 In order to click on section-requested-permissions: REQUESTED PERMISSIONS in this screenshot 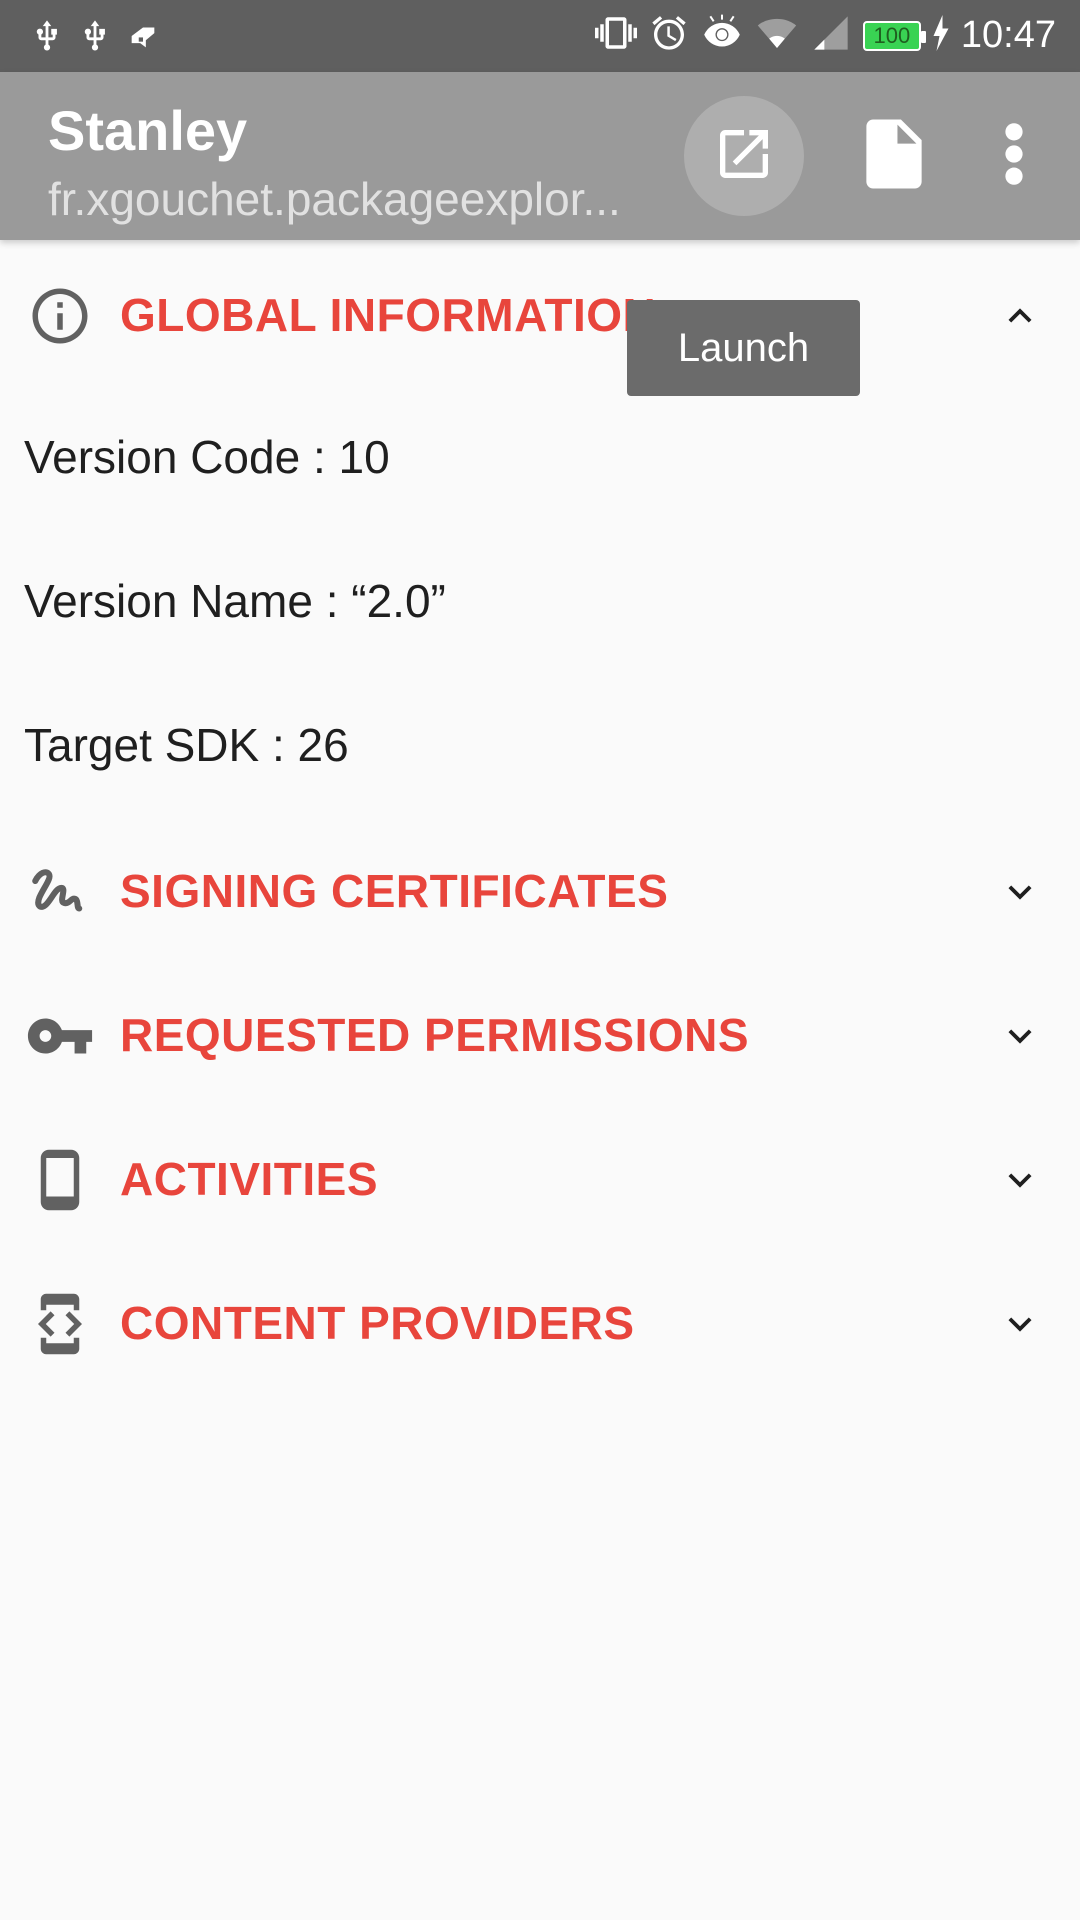, I will do `click(540, 1032)`.